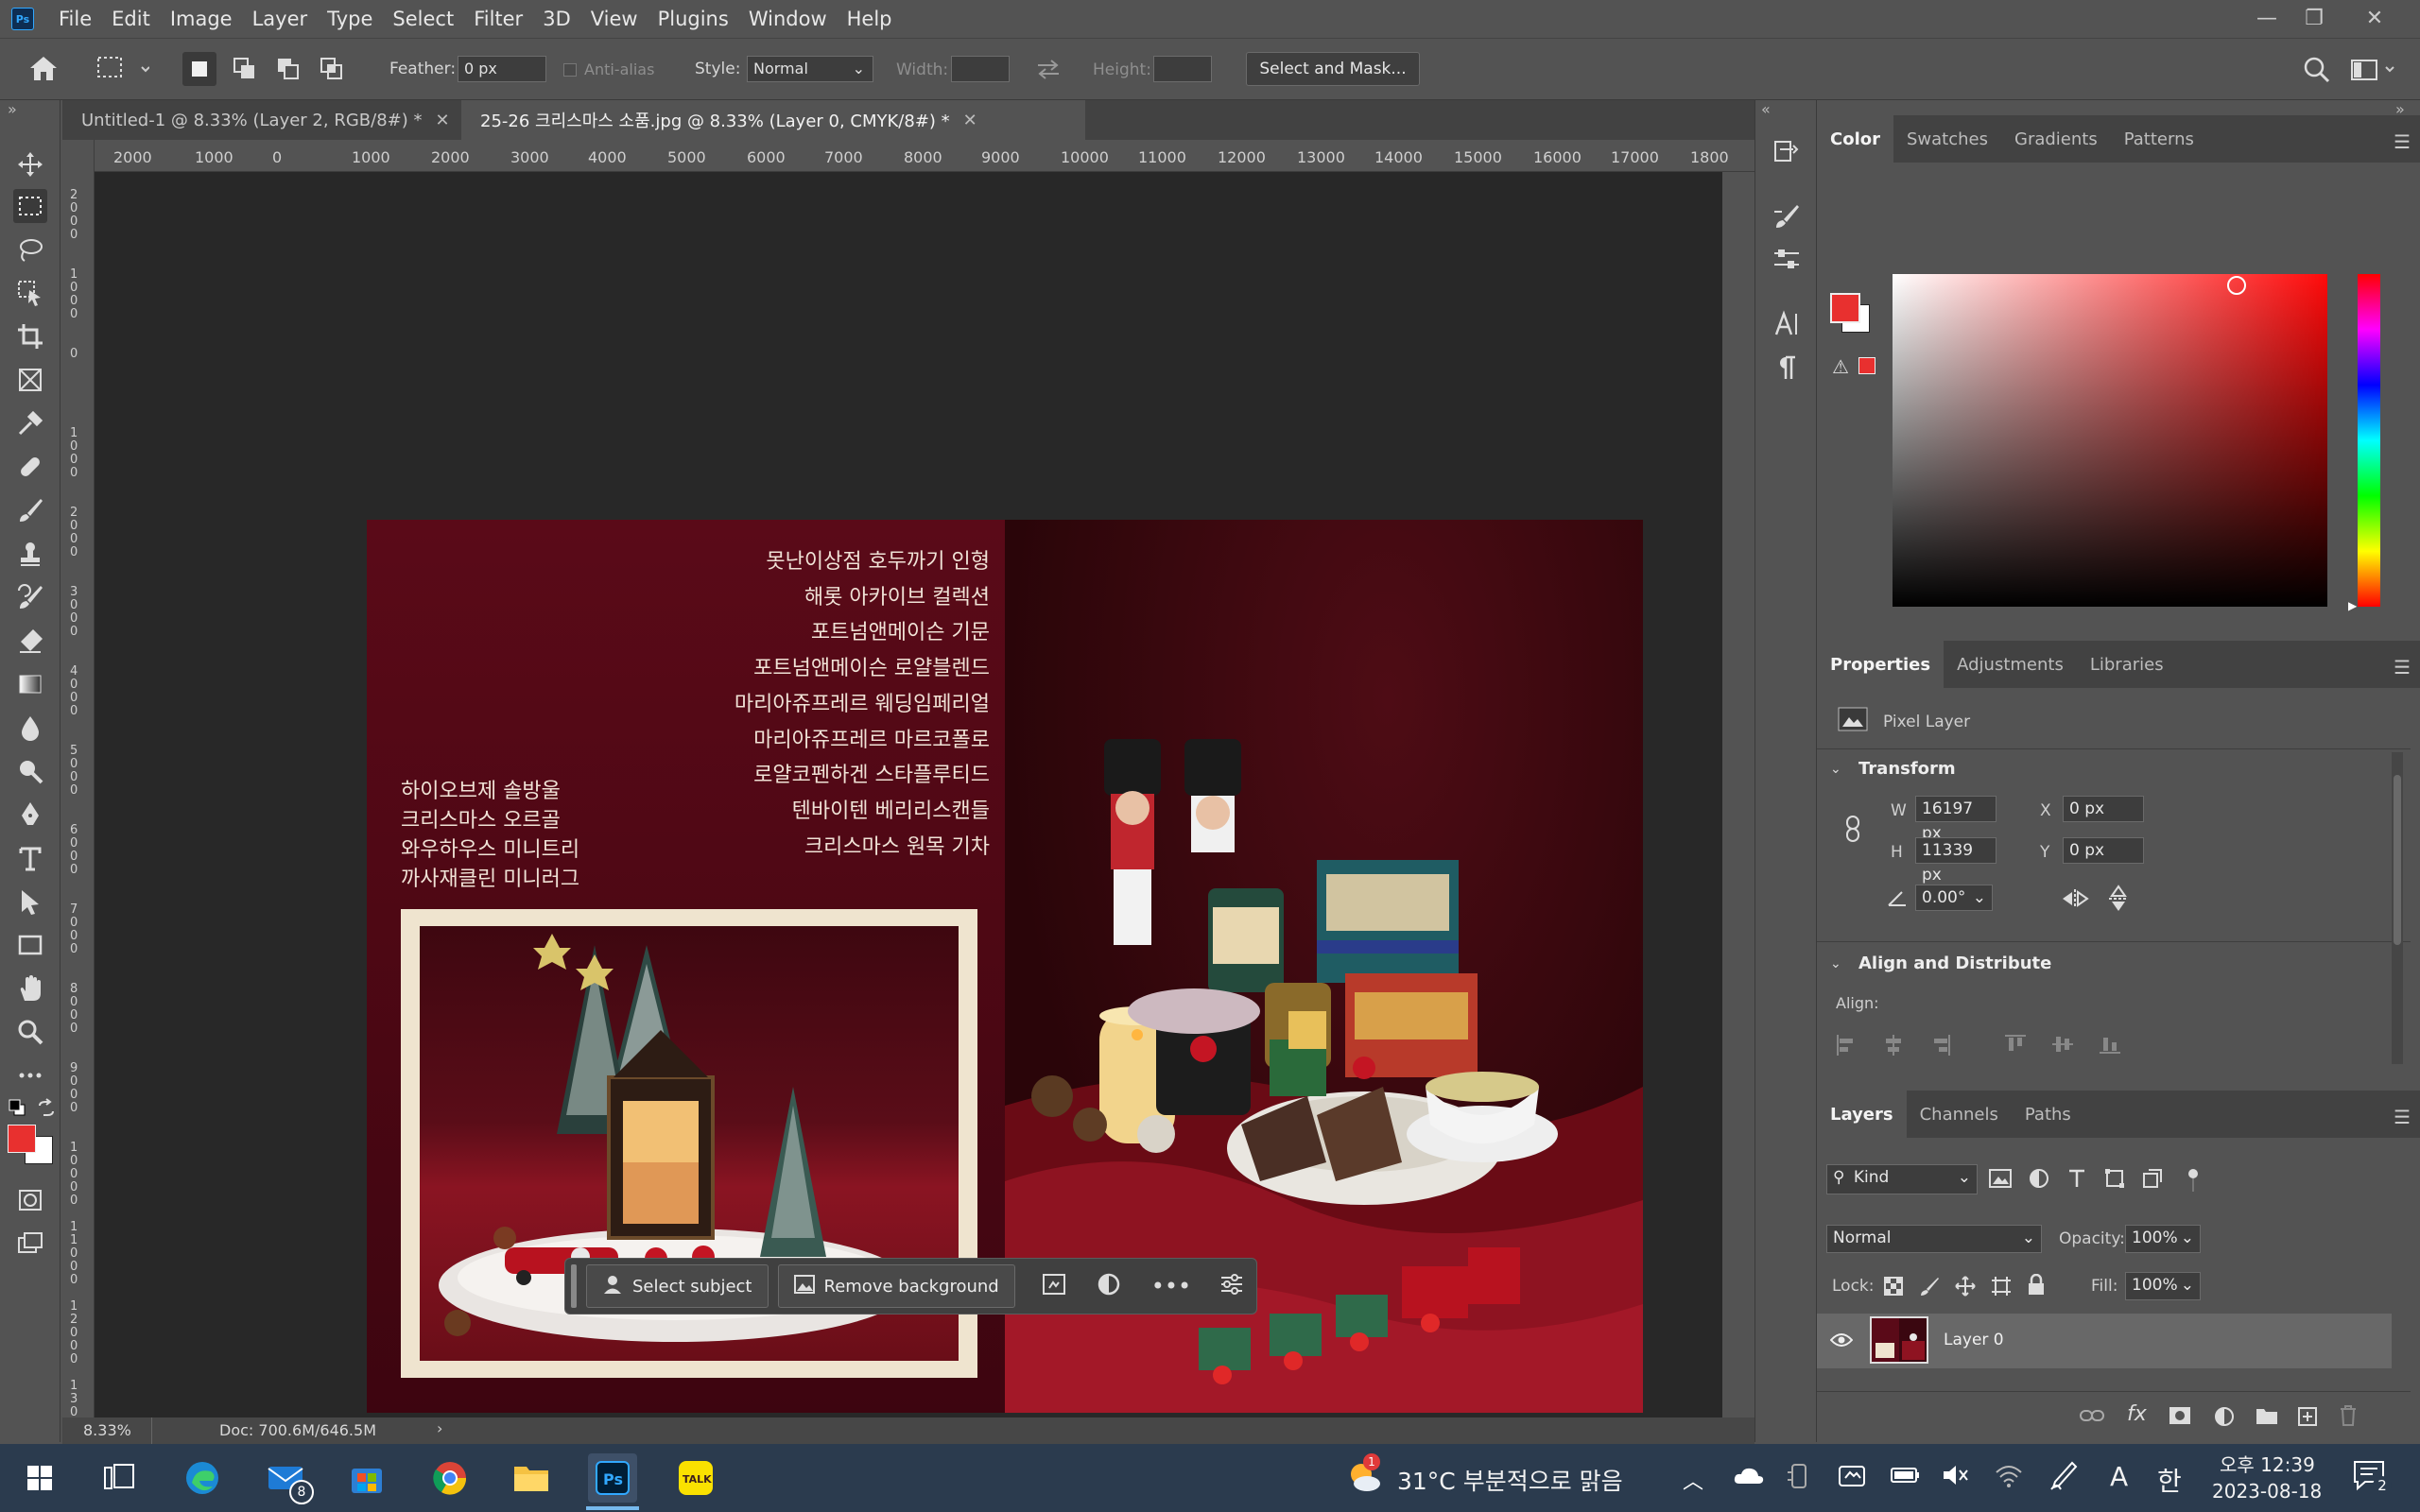 This screenshot has height=1512, width=2420. Describe the element at coordinates (810, 69) in the screenshot. I see `style-select: Normal ⌄` at that location.